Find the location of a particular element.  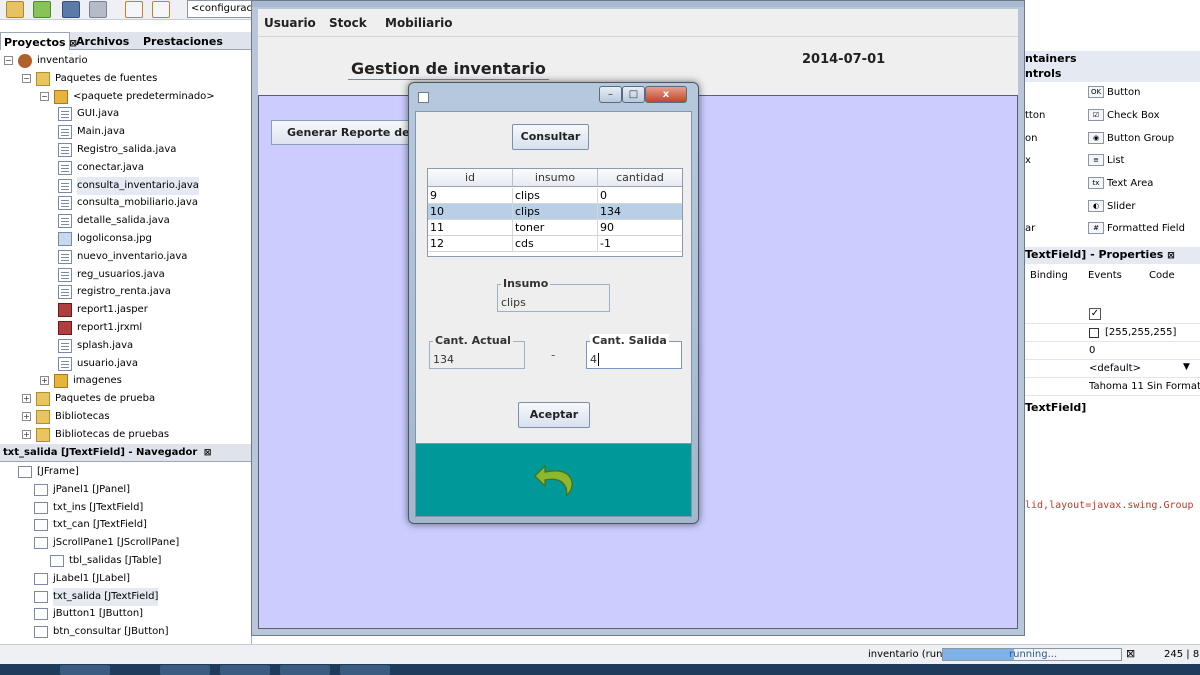

menu-bar: Usuario Stock Mobiliario is located at coordinates (638, 23).